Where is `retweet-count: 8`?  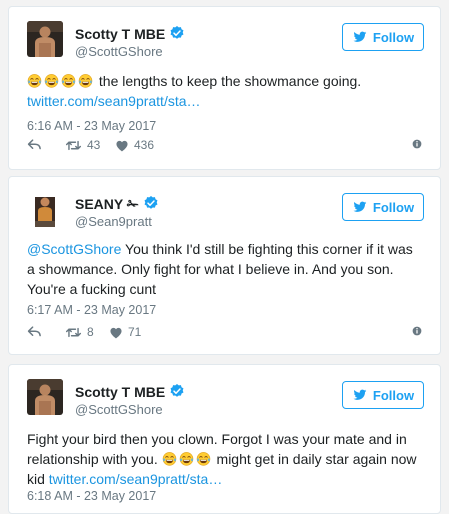 retweet-count: 8 is located at coordinates (90, 332).